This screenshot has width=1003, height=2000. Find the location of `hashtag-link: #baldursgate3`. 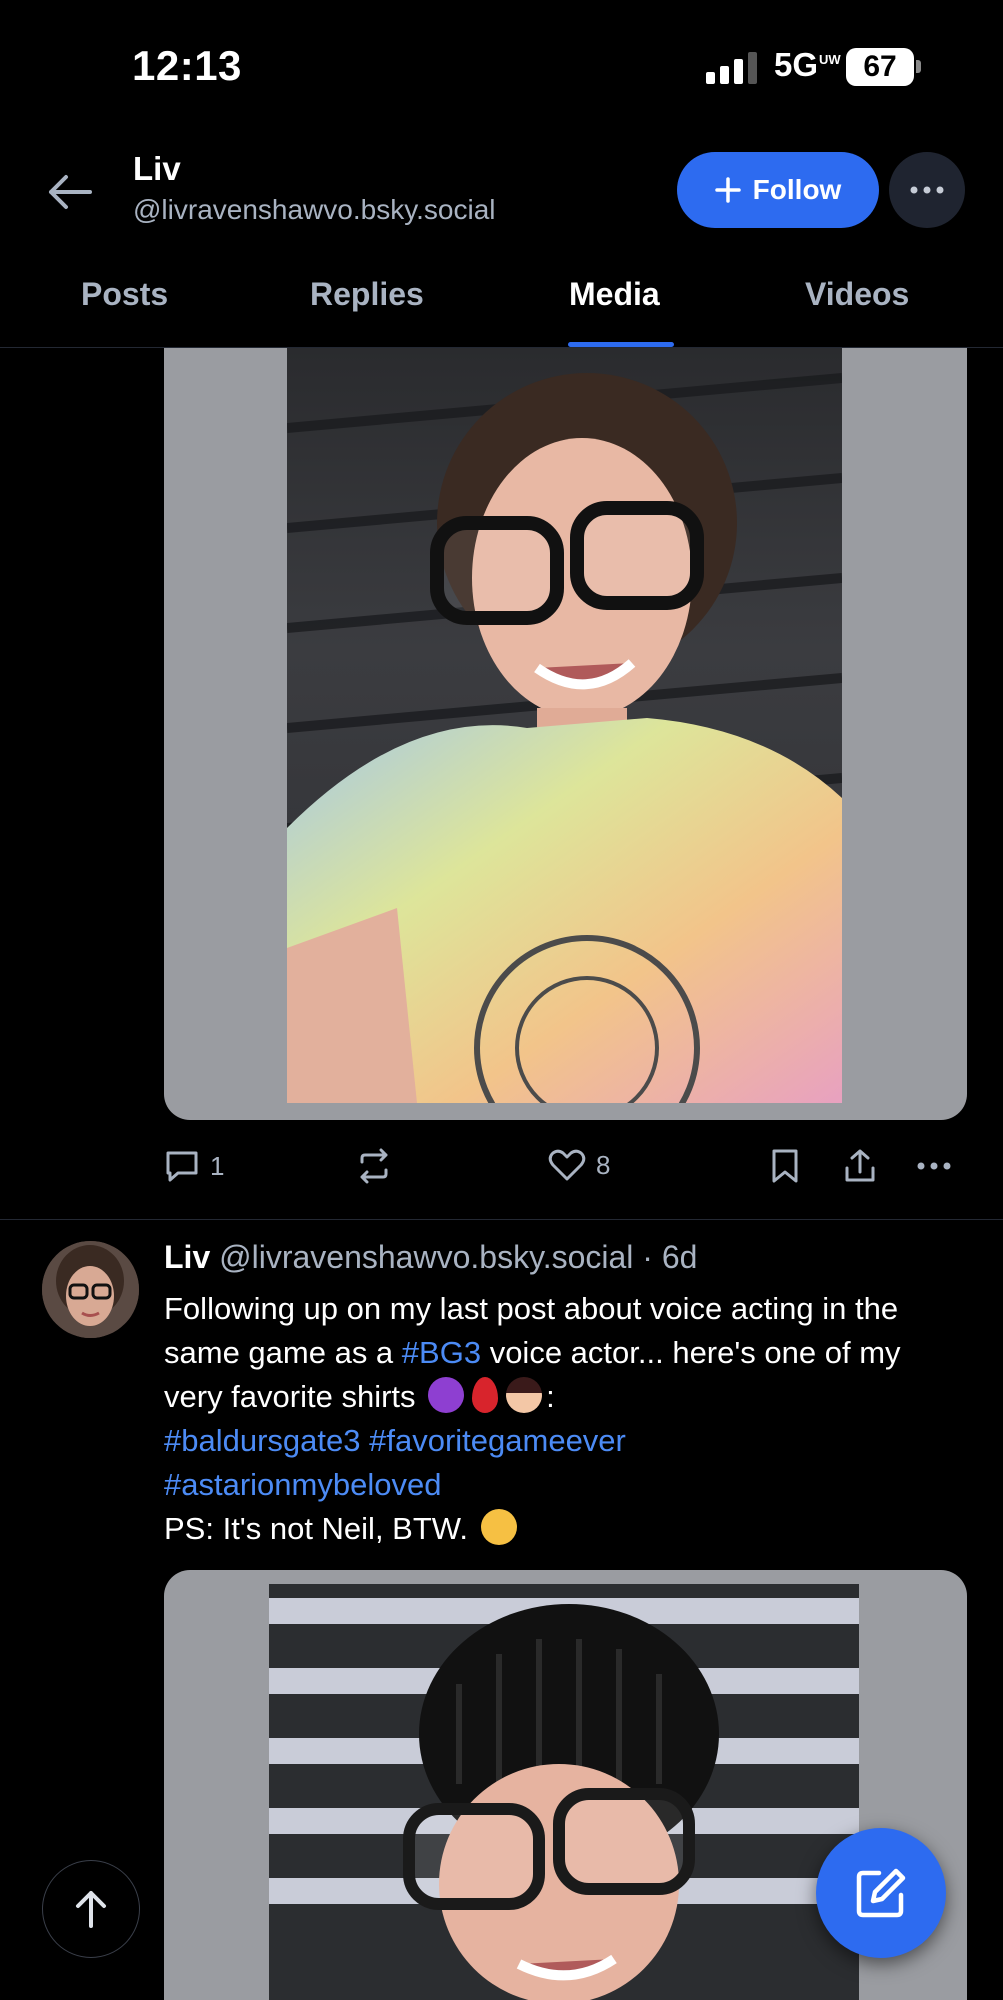

hashtag-link: #baldursgate3 is located at coordinates (262, 1440).